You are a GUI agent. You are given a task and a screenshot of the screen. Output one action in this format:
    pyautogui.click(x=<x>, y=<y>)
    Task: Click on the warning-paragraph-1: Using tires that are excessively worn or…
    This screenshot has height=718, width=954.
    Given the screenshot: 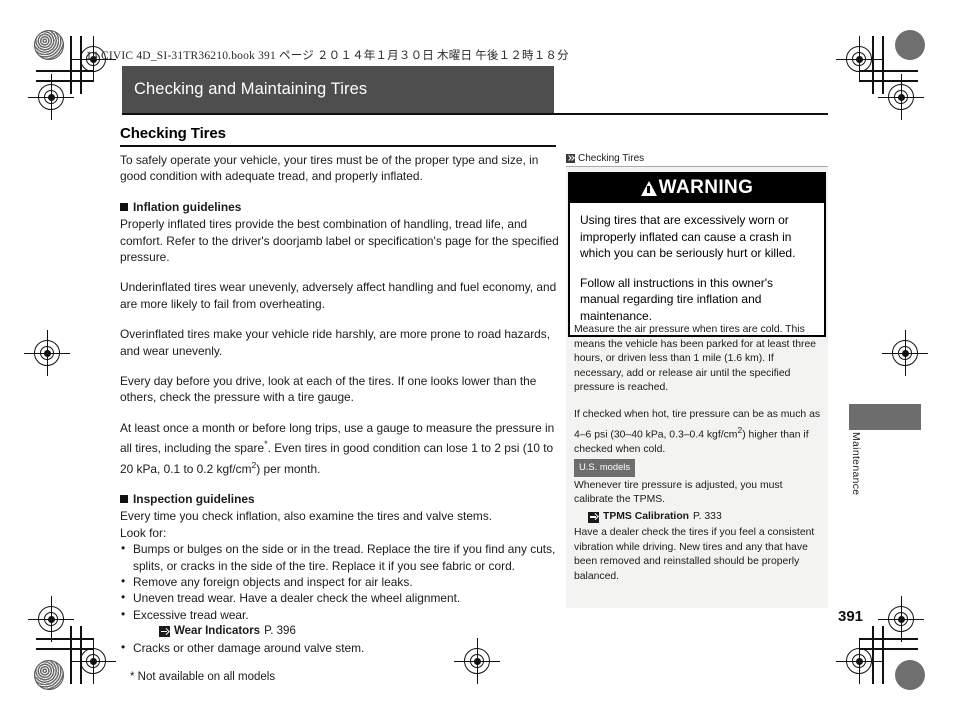 What is the action you would take?
    pyautogui.click(x=688, y=236)
    